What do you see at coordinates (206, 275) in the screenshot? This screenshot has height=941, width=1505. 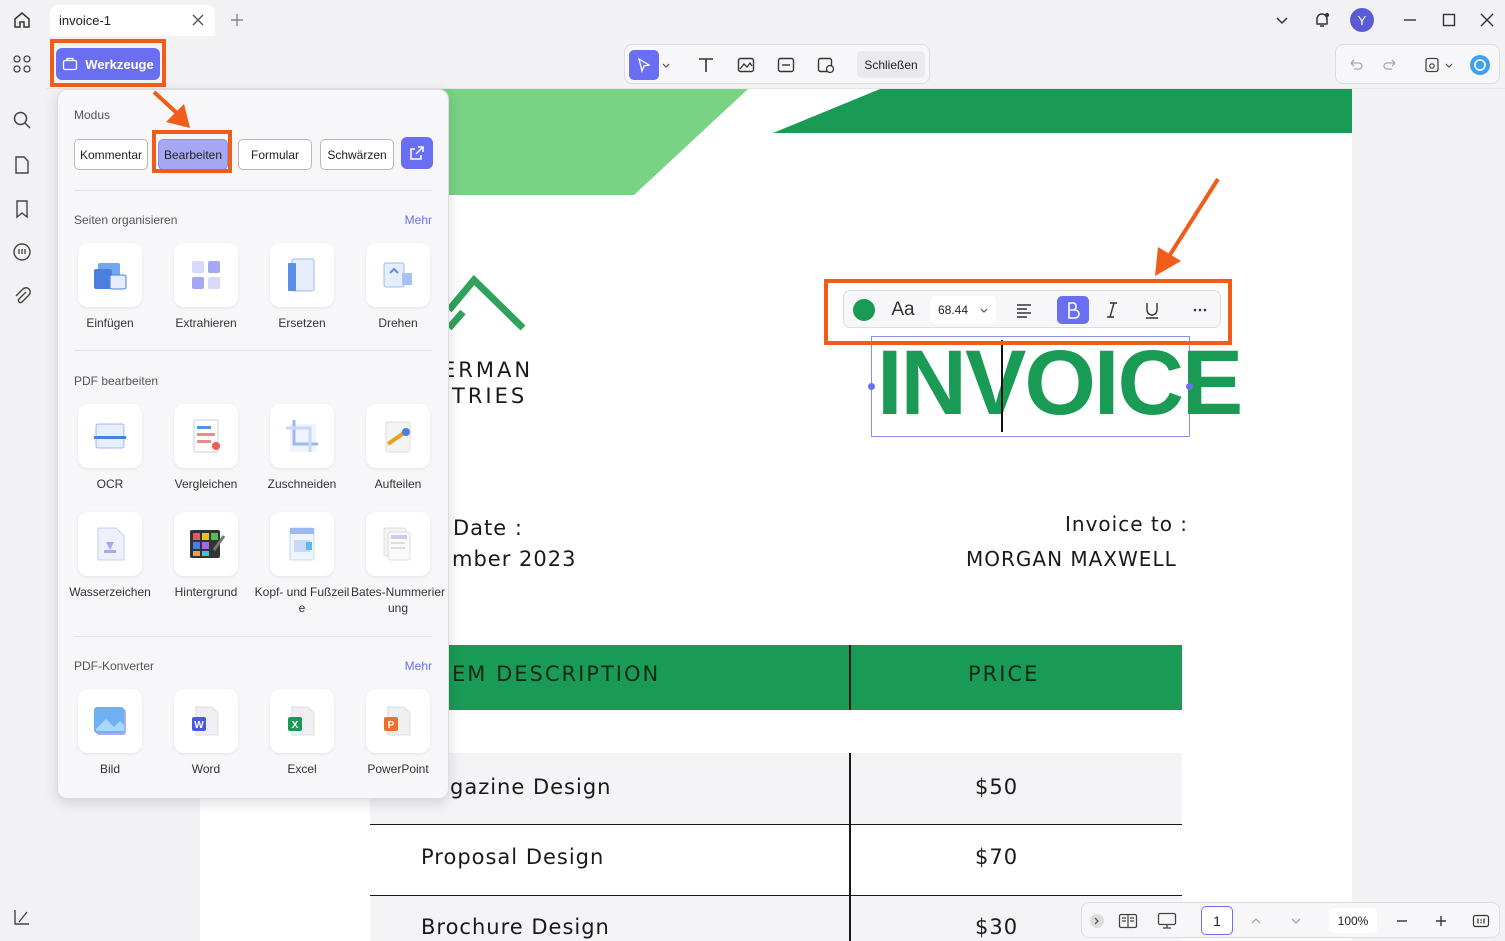 I see `extract-page-icon` at bounding box center [206, 275].